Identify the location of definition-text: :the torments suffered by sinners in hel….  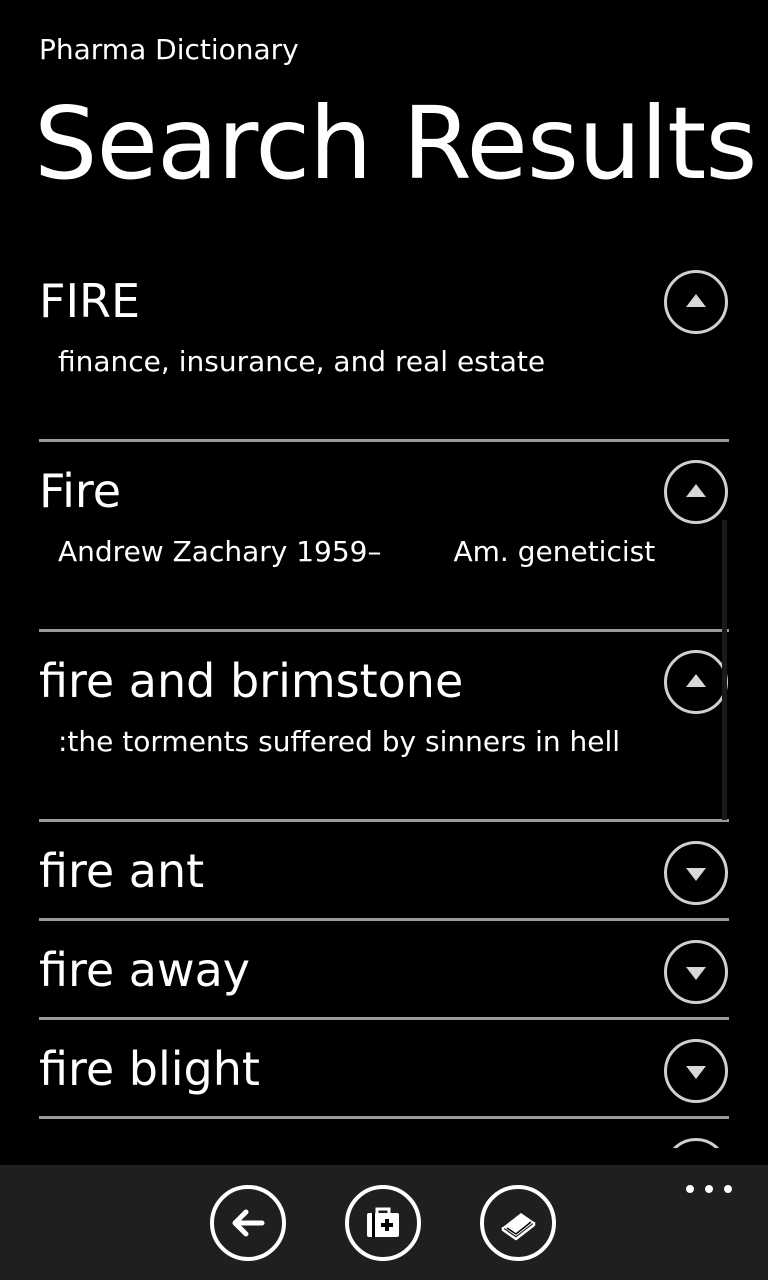
(339, 741).